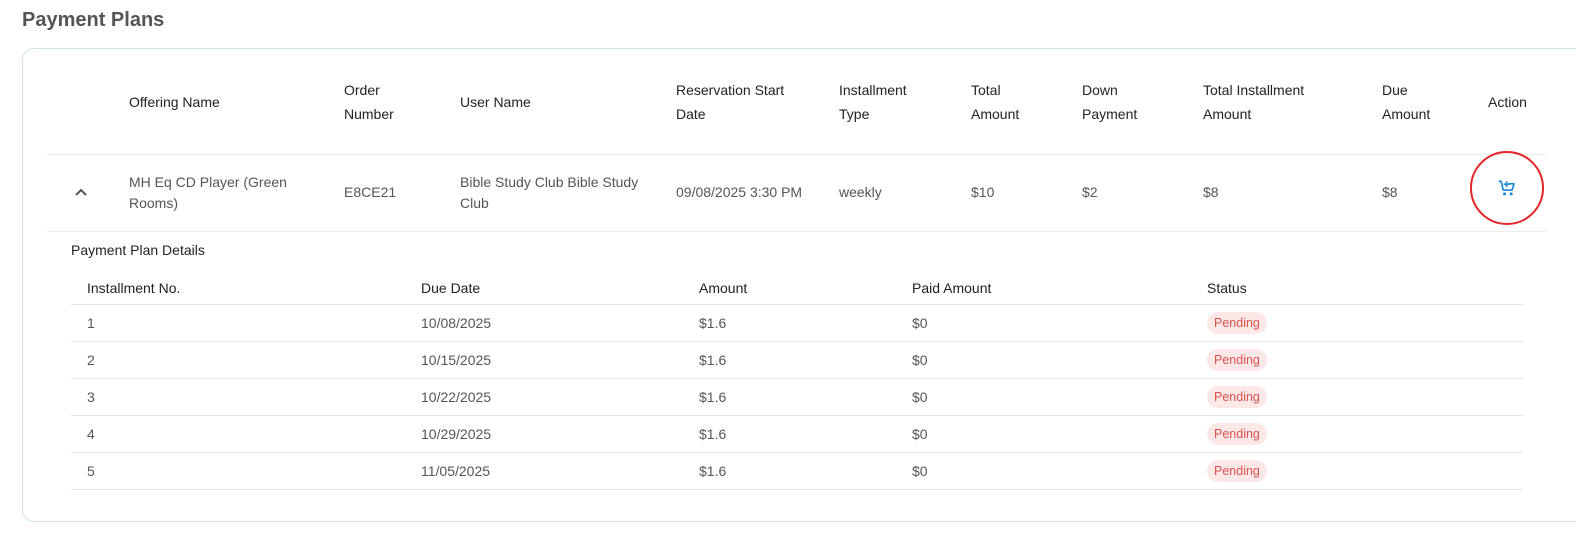 This screenshot has height=542, width=1576. I want to click on cell-installment-type: weekly, so click(860, 192).